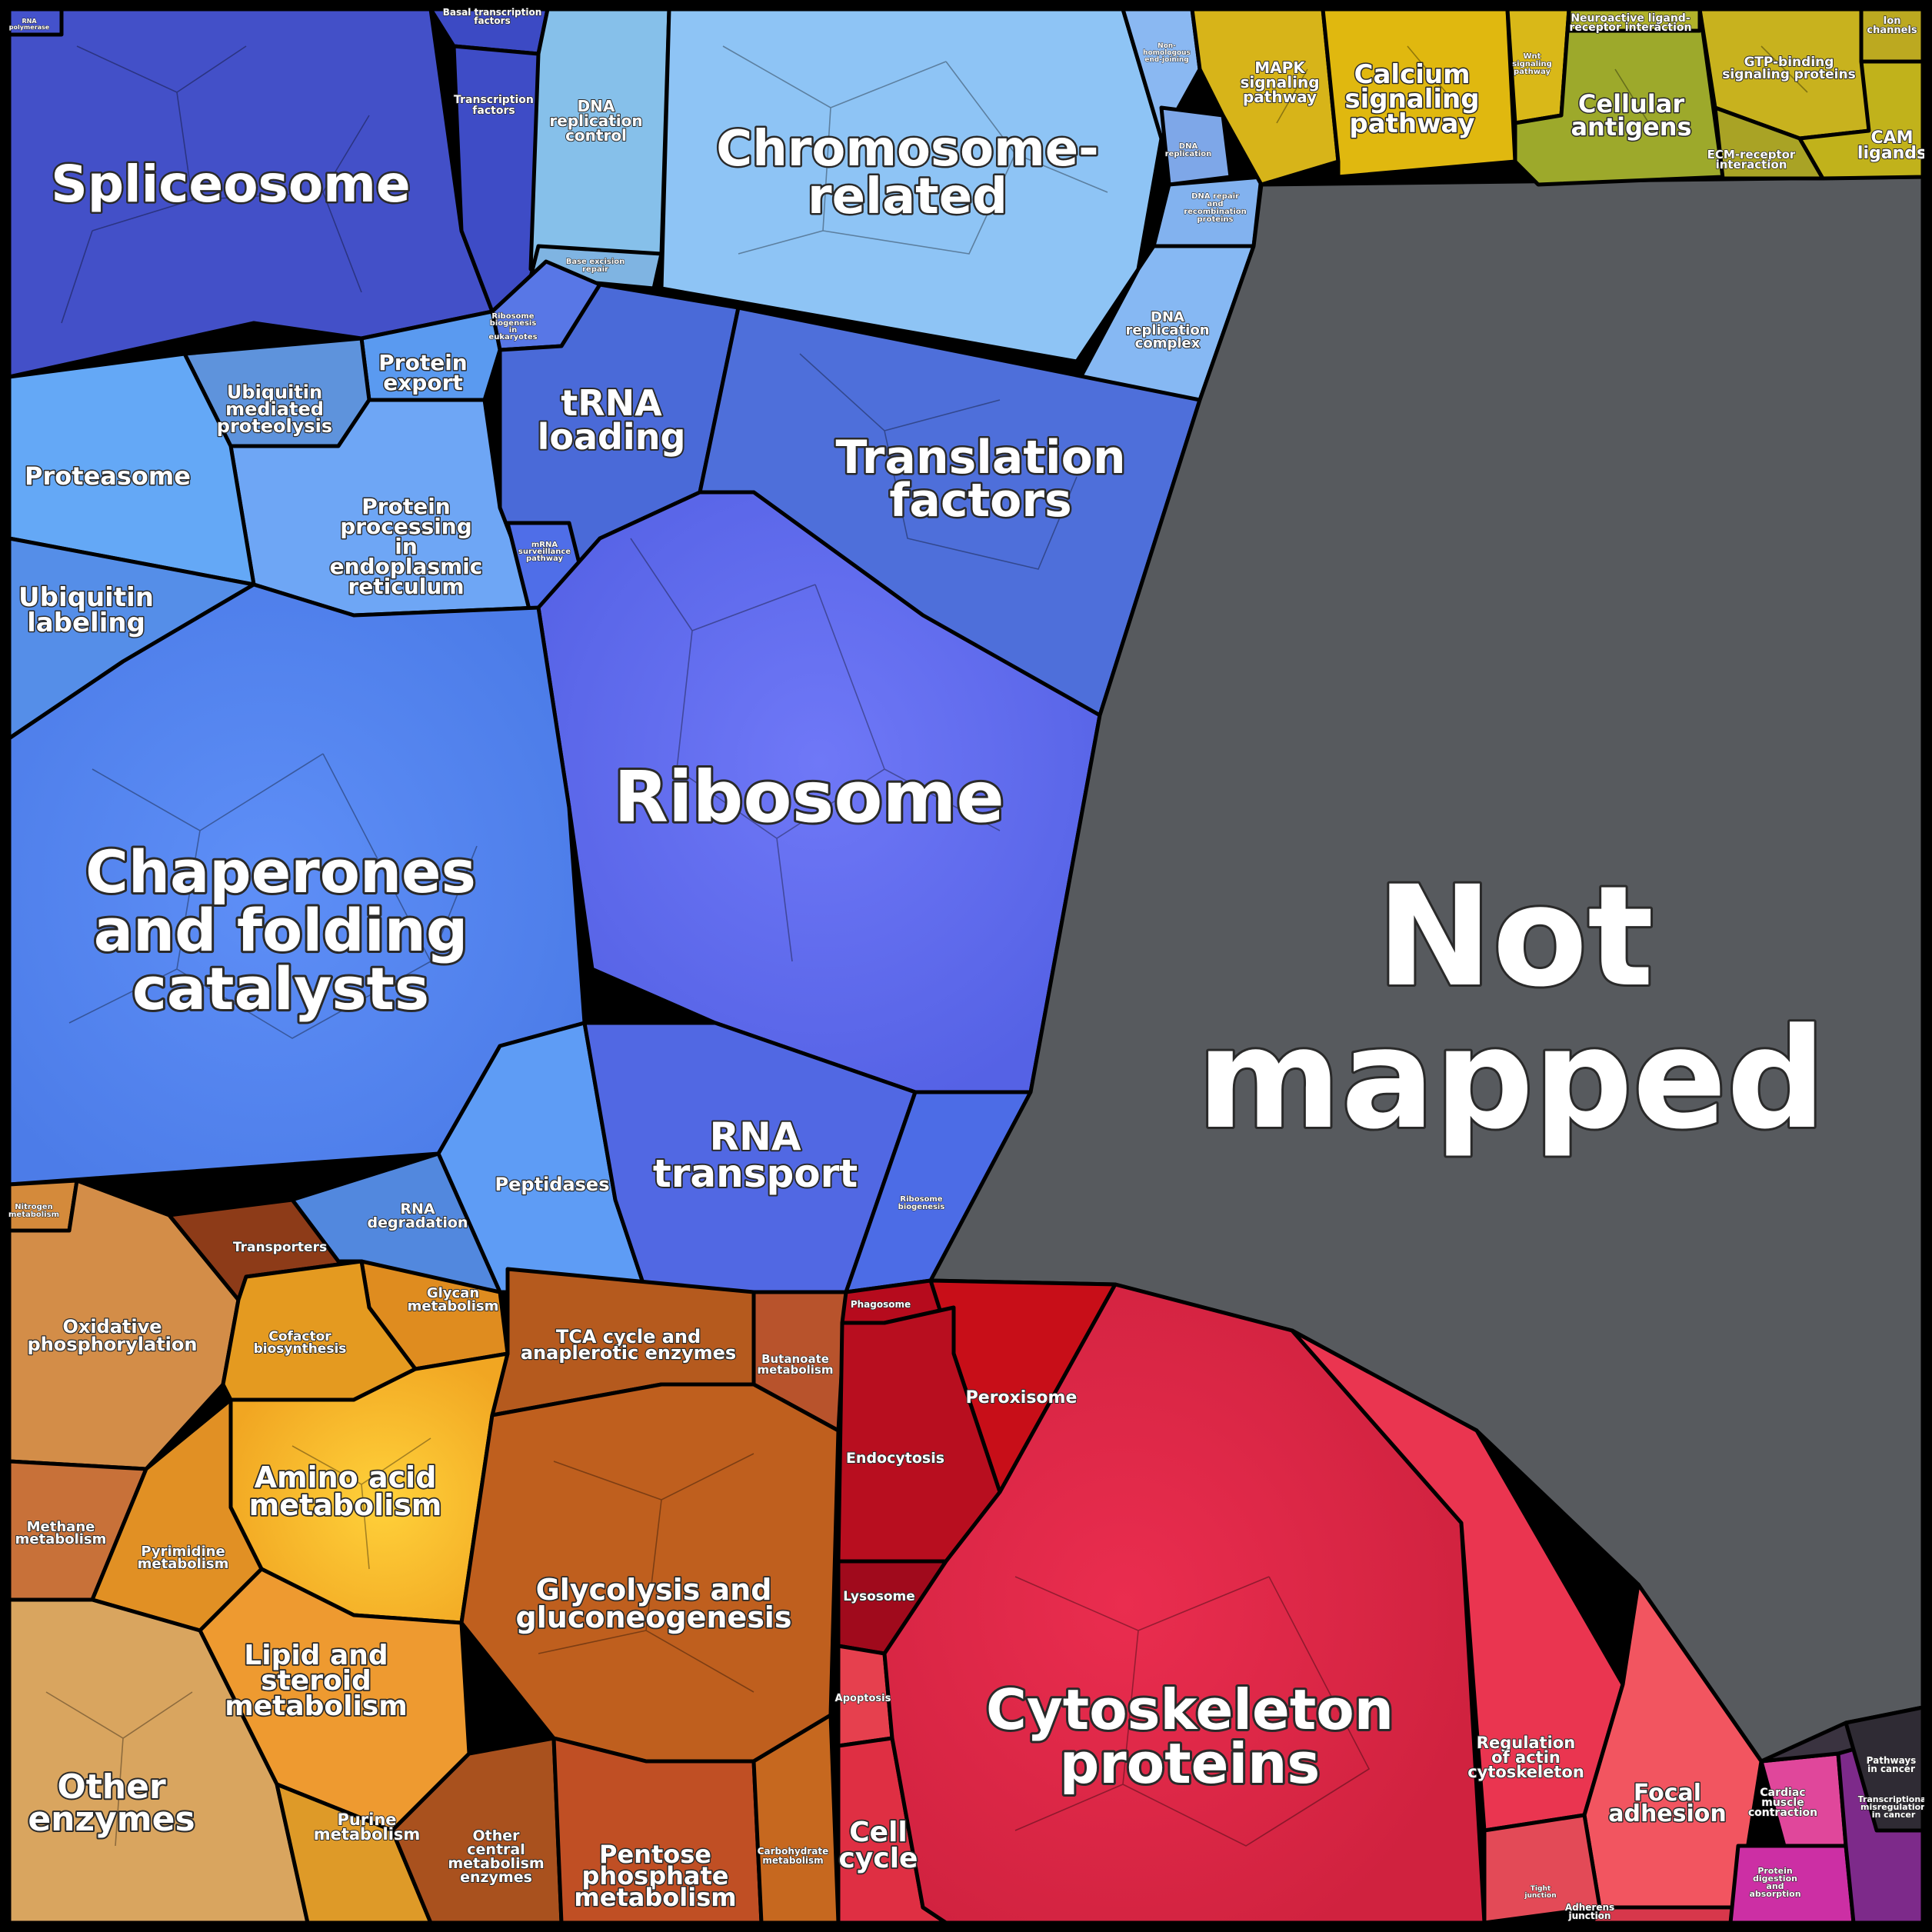  I want to click on label-transporters: Transporters, so click(280, 1247).